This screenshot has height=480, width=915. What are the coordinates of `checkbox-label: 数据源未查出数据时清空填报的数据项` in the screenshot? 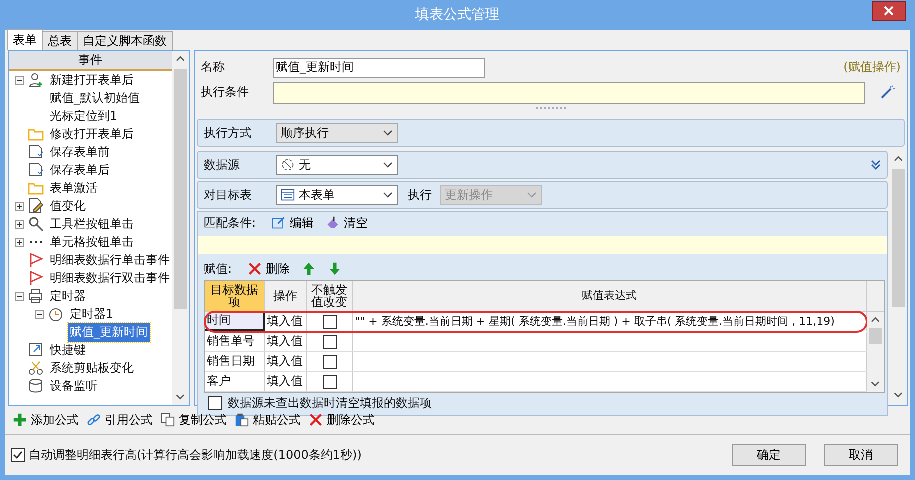 It's located at (330, 403).